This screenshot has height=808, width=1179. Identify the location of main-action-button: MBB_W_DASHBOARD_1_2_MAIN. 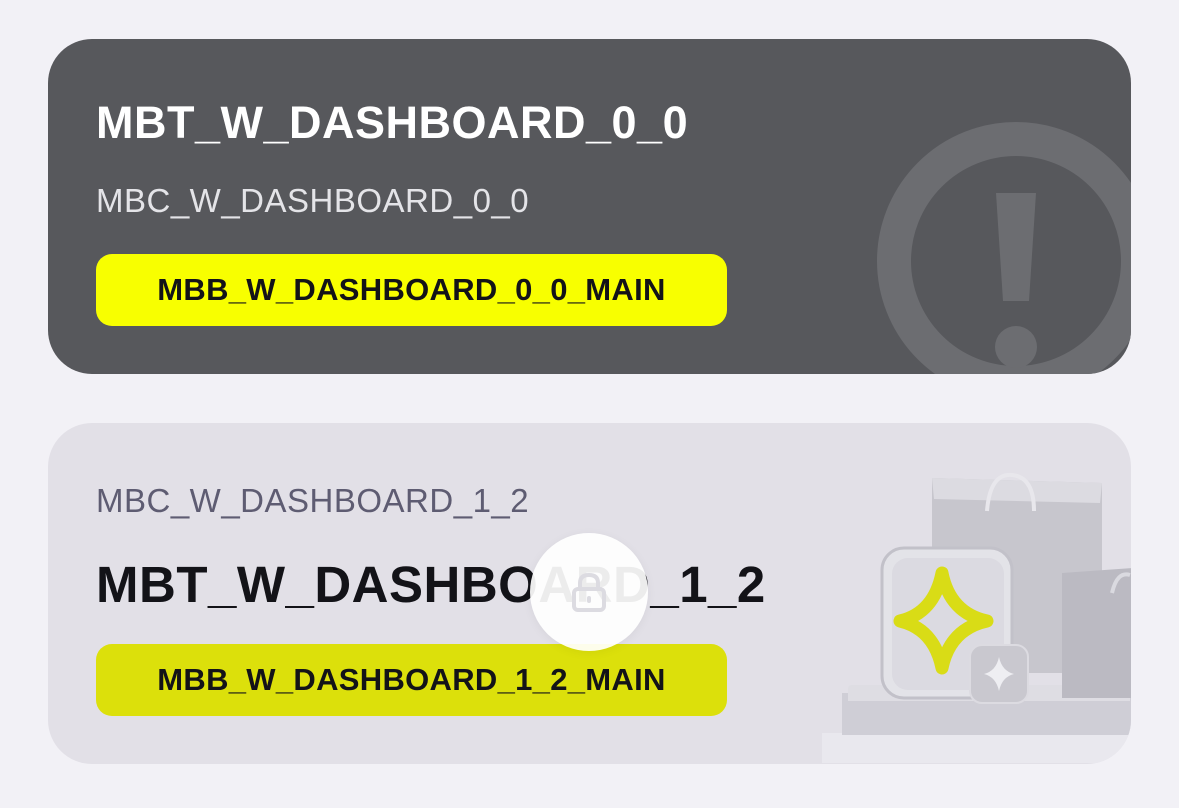
(411, 680).